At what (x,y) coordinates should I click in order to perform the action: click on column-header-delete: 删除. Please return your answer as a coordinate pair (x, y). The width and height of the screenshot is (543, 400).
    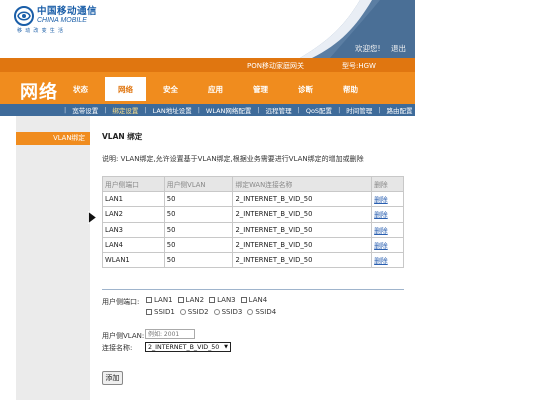
    Looking at the image, I should click on (387, 184).